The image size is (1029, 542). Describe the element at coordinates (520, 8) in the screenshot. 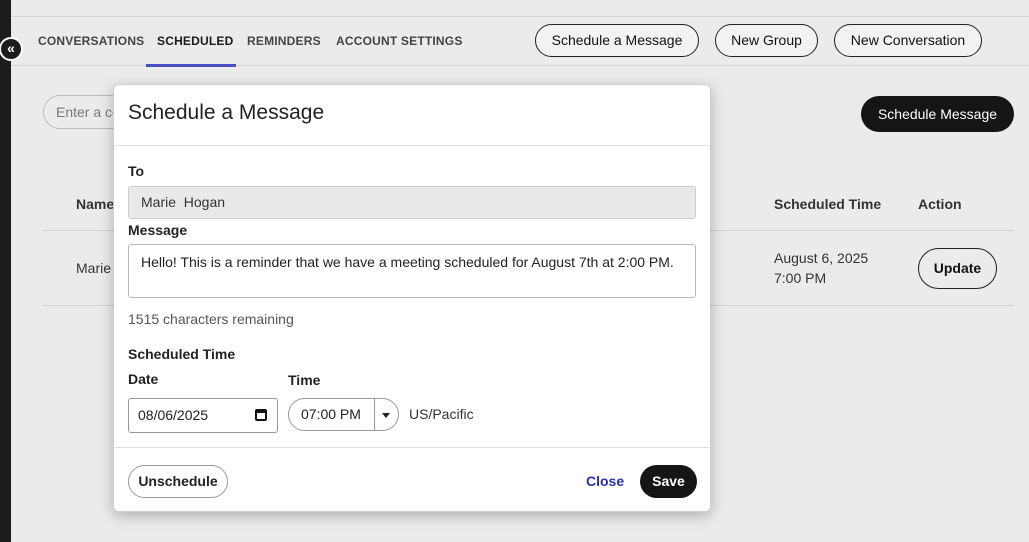

I see `top-bar` at that location.